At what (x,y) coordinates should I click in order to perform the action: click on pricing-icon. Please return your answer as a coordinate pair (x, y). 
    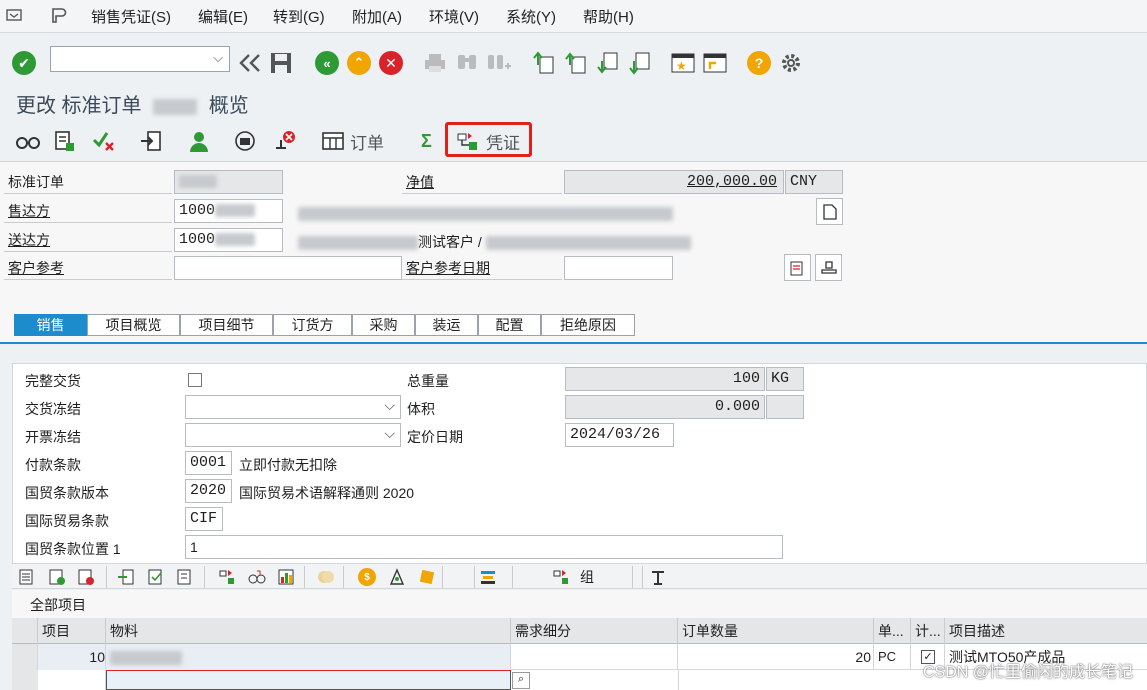
    Looking at the image, I should click on (397, 577).